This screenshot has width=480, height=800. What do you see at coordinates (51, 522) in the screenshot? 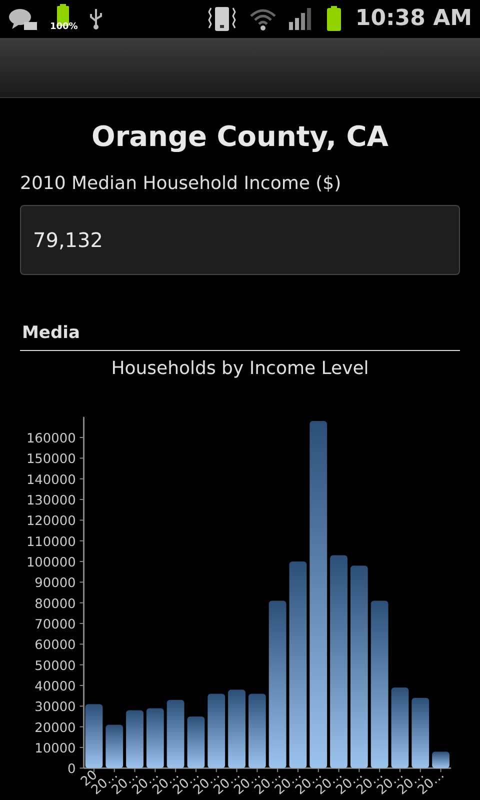
I see `y-tick-label: 120000` at bounding box center [51, 522].